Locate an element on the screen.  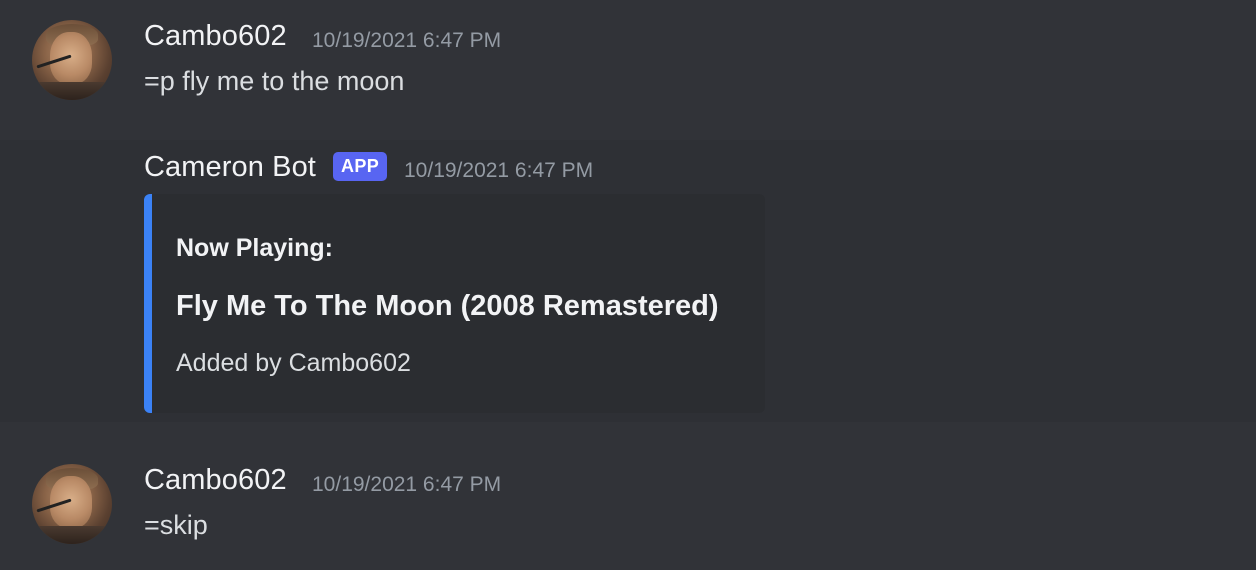
embed-description: Added by Cambo602 is located at coordinates (293, 363).